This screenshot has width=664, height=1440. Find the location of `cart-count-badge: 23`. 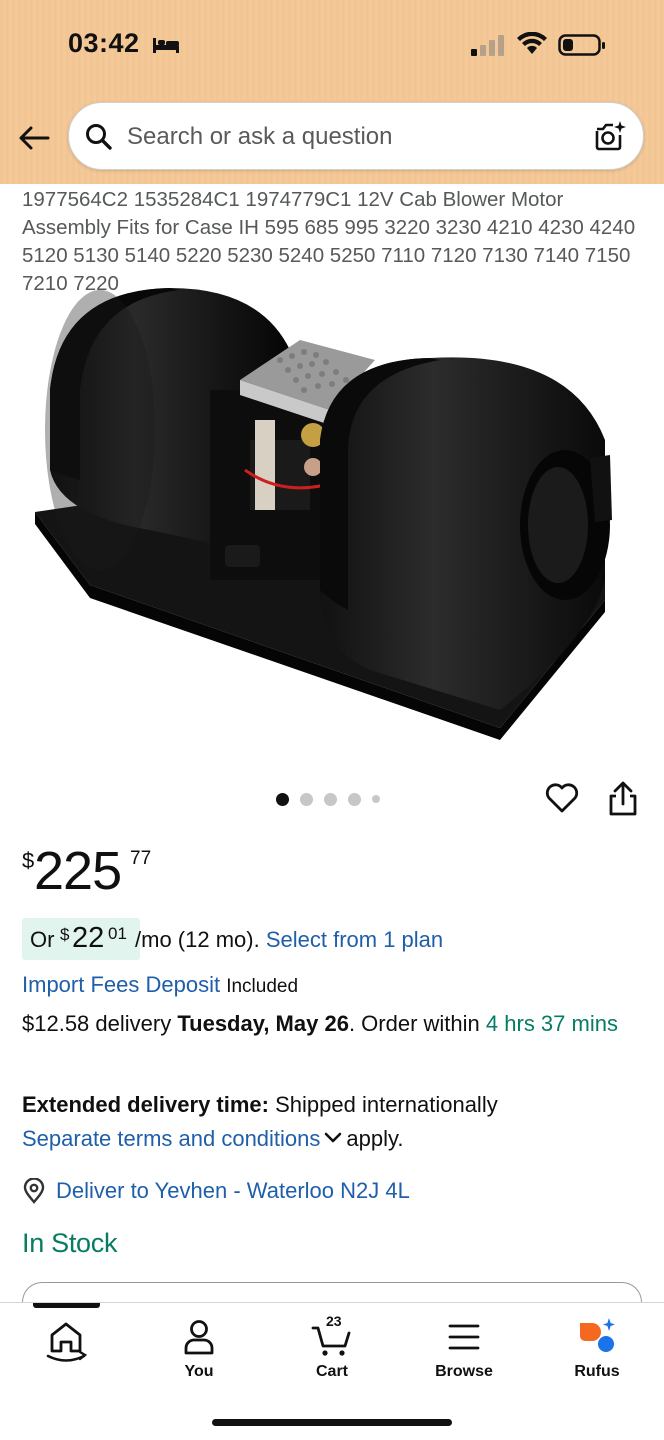

cart-count-badge: 23 is located at coordinates (334, 1321).